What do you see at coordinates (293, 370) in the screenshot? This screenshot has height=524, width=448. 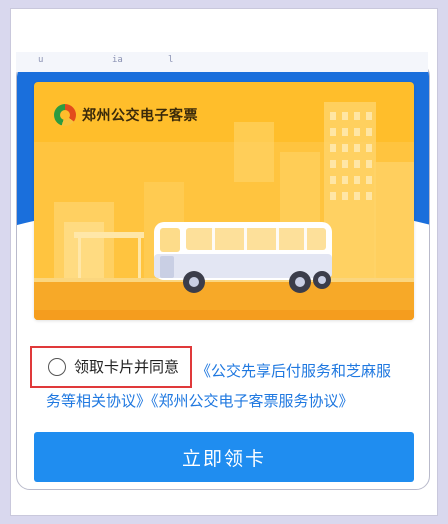 I see `agreement-link-part1: 《公交先享后付服务和芝麻服` at bounding box center [293, 370].